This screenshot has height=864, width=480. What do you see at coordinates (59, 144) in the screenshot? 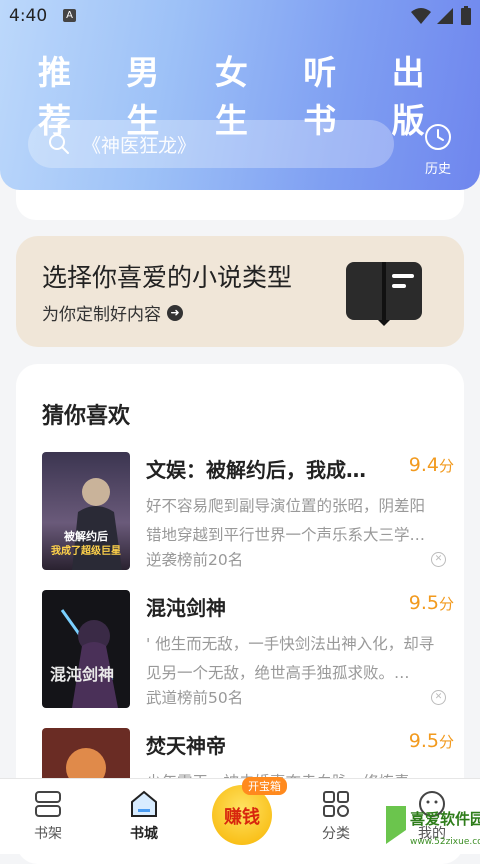
I see `search-icon` at bounding box center [59, 144].